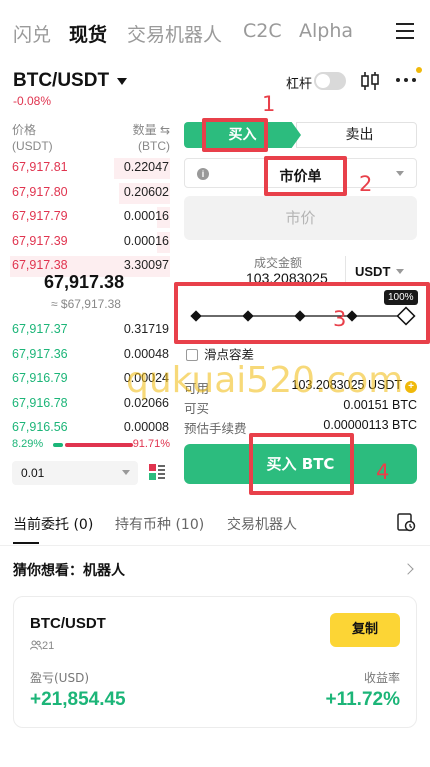 The height and width of the screenshot is (767, 430). What do you see at coordinates (32, 101) in the screenshot?
I see `price-change: -0.08%` at bounding box center [32, 101].